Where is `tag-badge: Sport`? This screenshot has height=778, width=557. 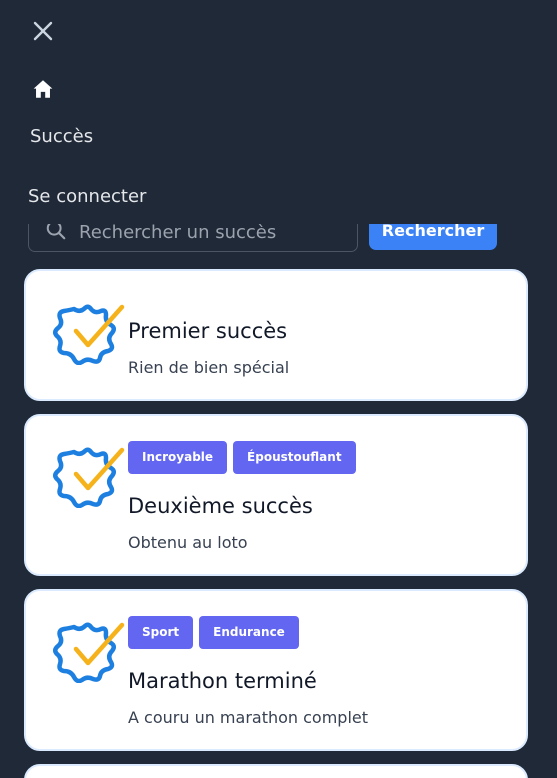
tag-badge: Sport is located at coordinates (161, 632).